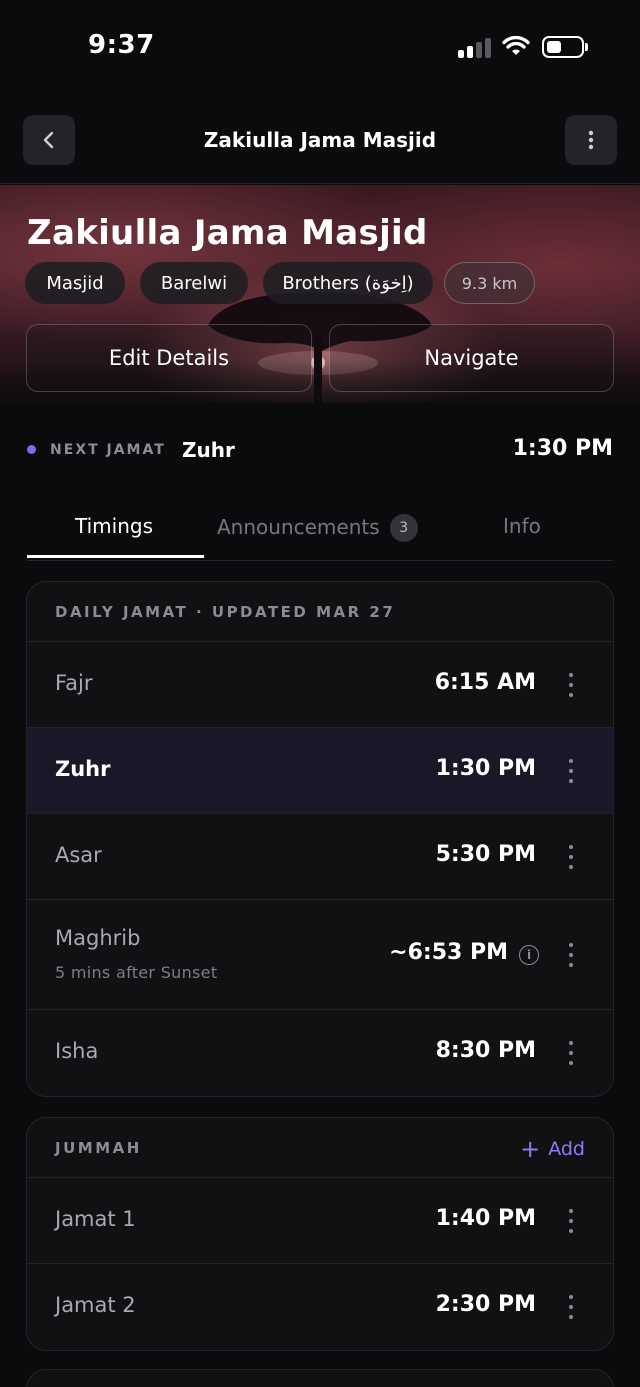 Image resolution: width=640 pixels, height=1387 pixels. I want to click on more-options-button, so click(591, 140).